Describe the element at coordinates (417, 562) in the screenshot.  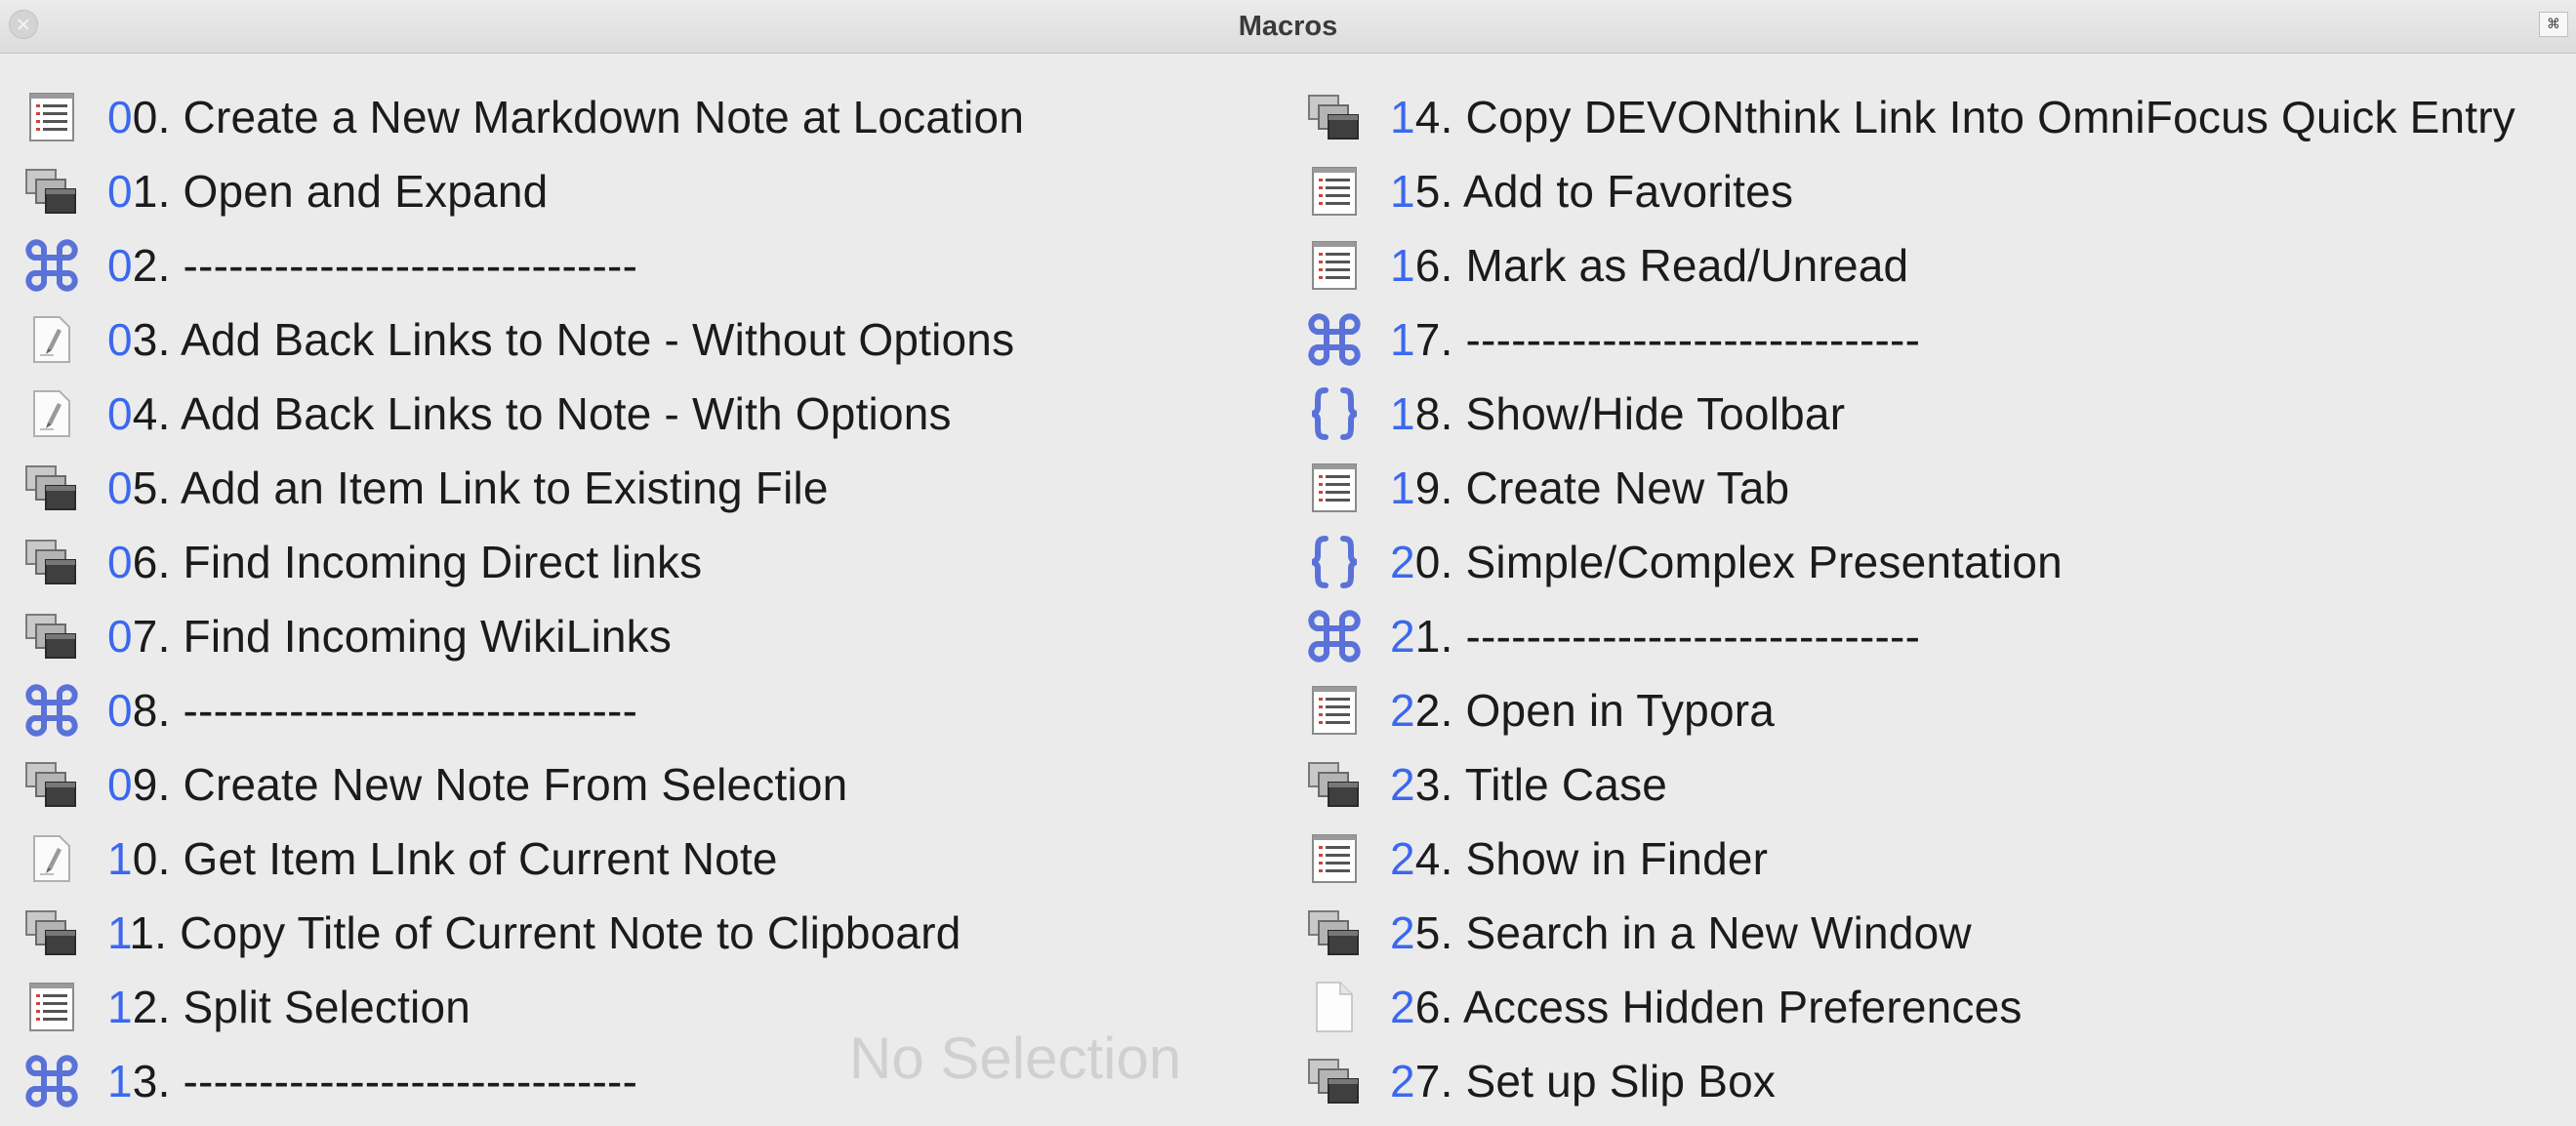
I see `macro-name: 6. Find Incoming Direct links` at that location.